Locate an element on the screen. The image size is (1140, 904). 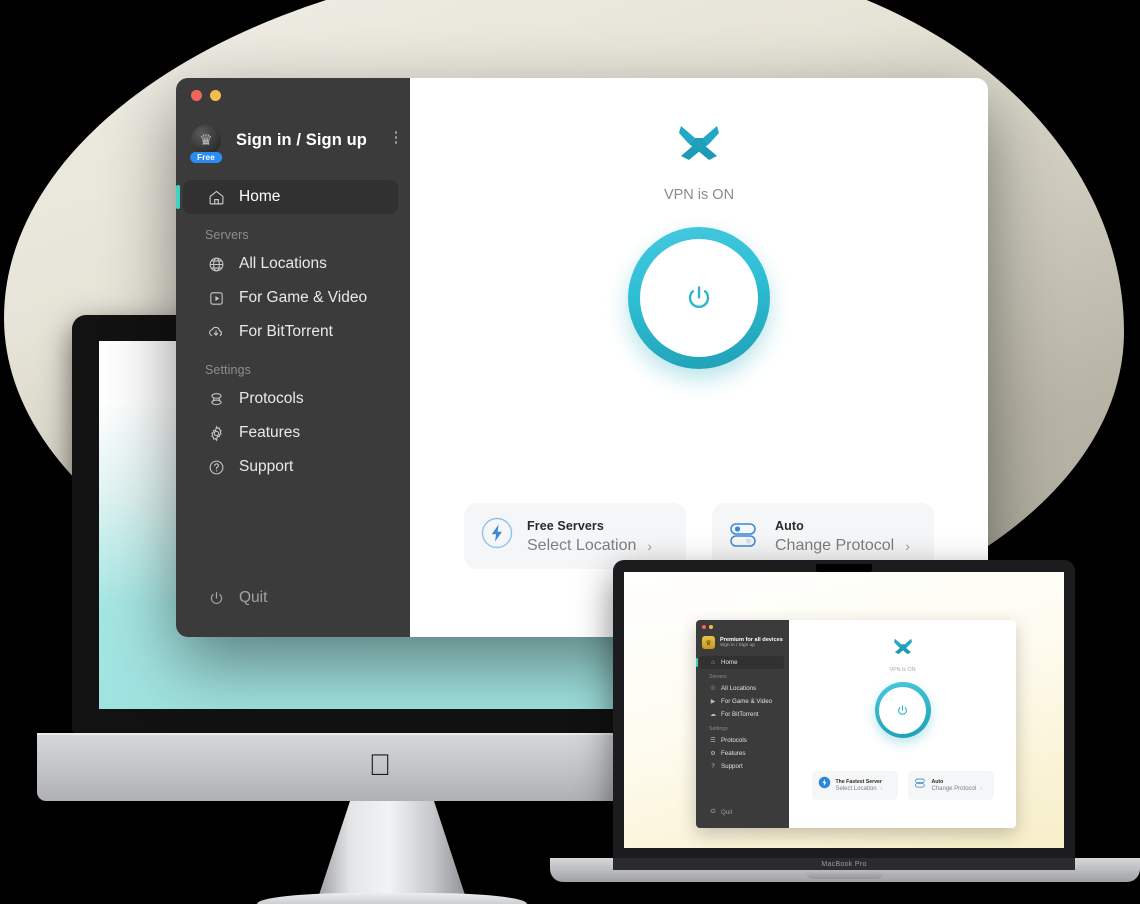
power-inner is located at coordinates (699, 298).